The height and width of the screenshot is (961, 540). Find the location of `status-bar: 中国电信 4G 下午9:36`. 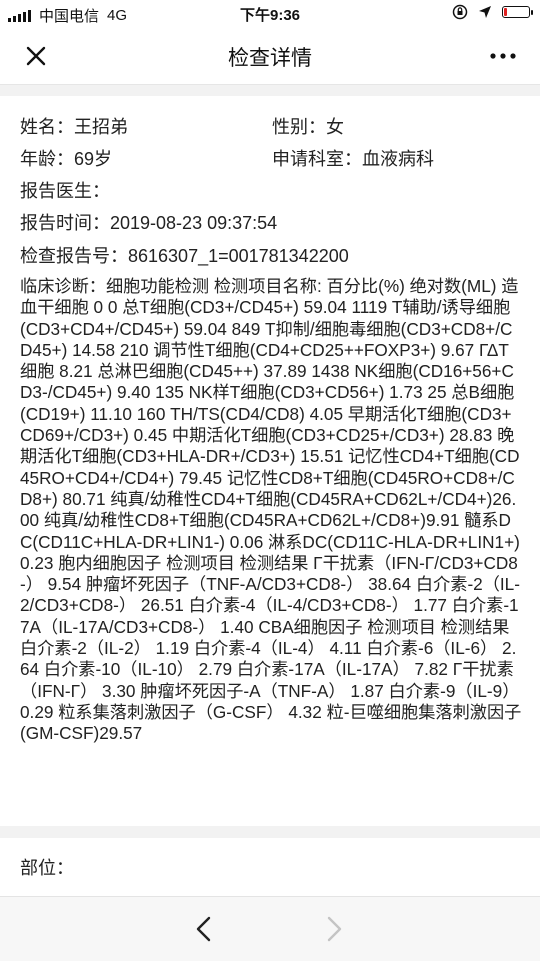

status-bar: 中国电信 4G 下午9:36 is located at coordinates (270, 14).